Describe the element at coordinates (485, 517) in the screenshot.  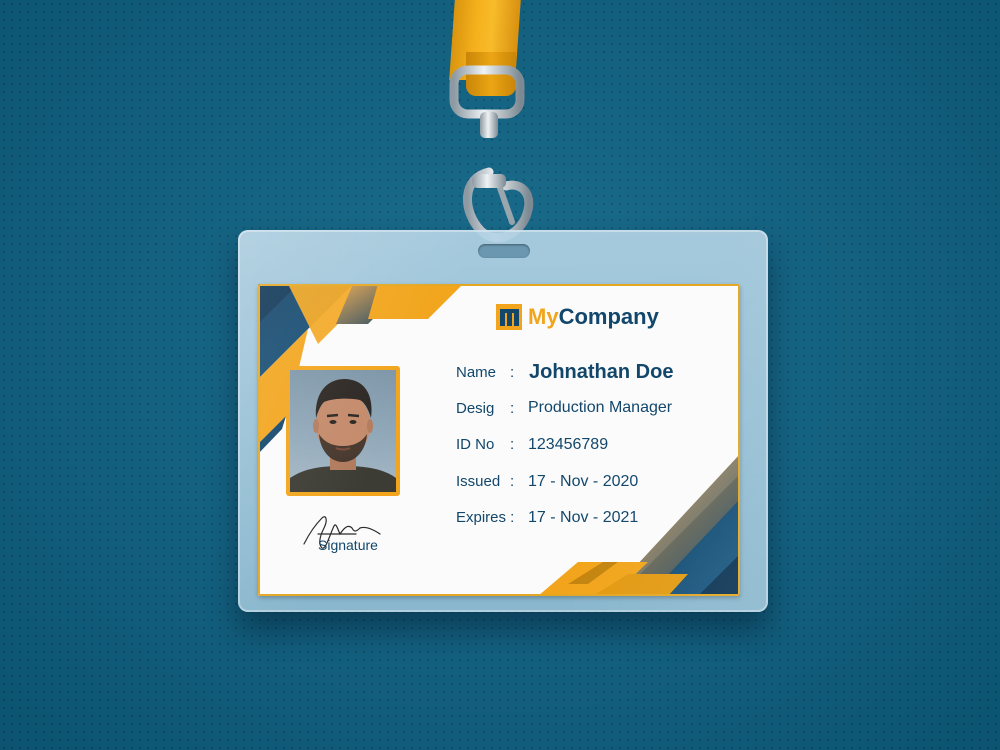
I see `expires-label: Expires :` at that location.